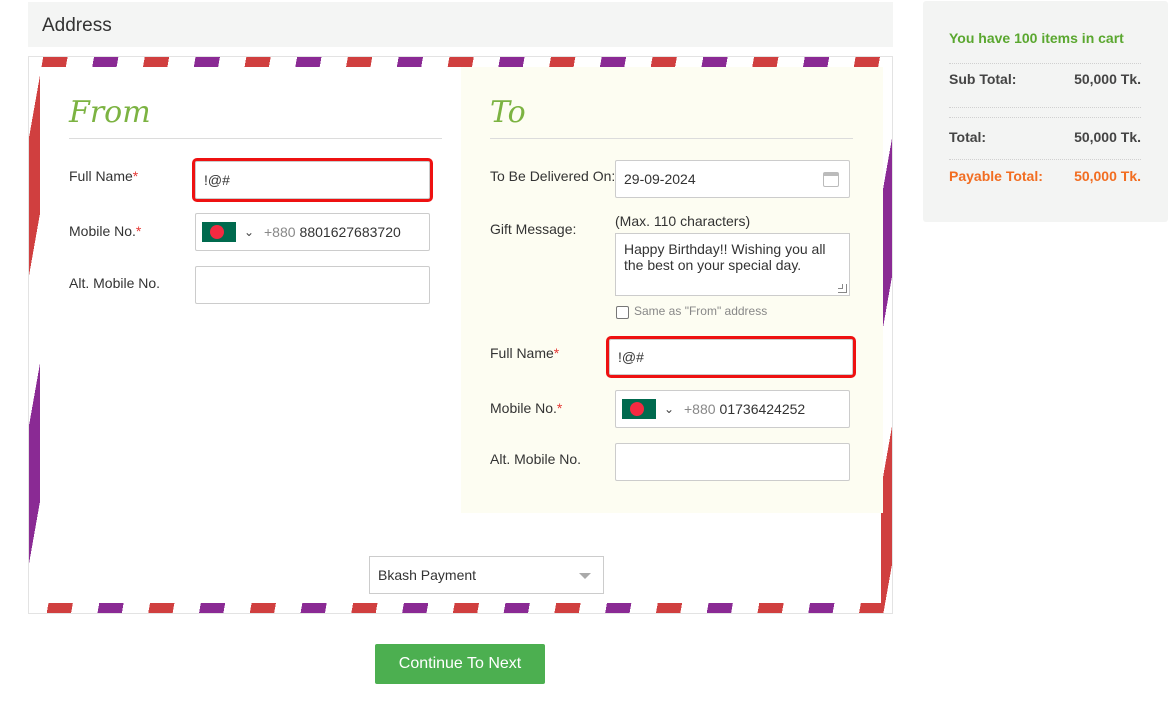 This screenshot has height=705, width=1170. What do you see at coordinates (700, 311) in the screenshot?
I see `same-as-from-label: Same as "From" address` at bounding box center [700, 311].